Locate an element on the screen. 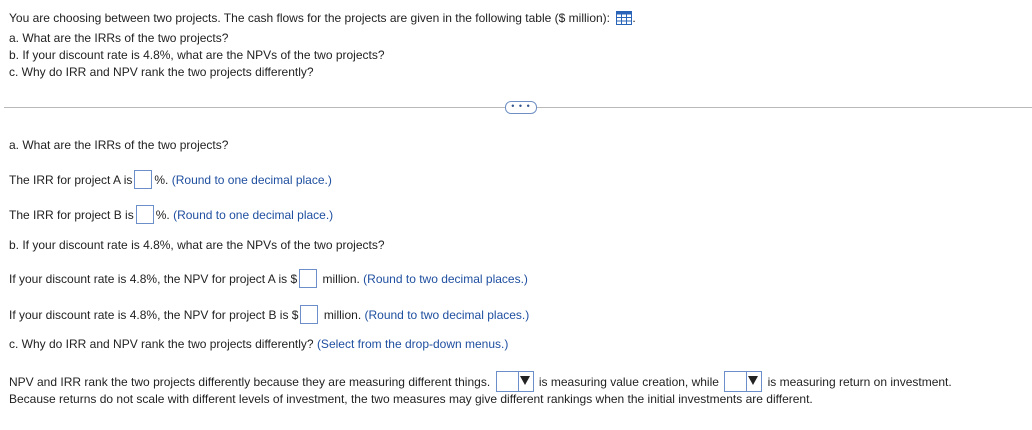 This screenshot has width=1032, height=430. npv-a-hint: (Round to two decimal places.) is located at coordinates (445, 279).